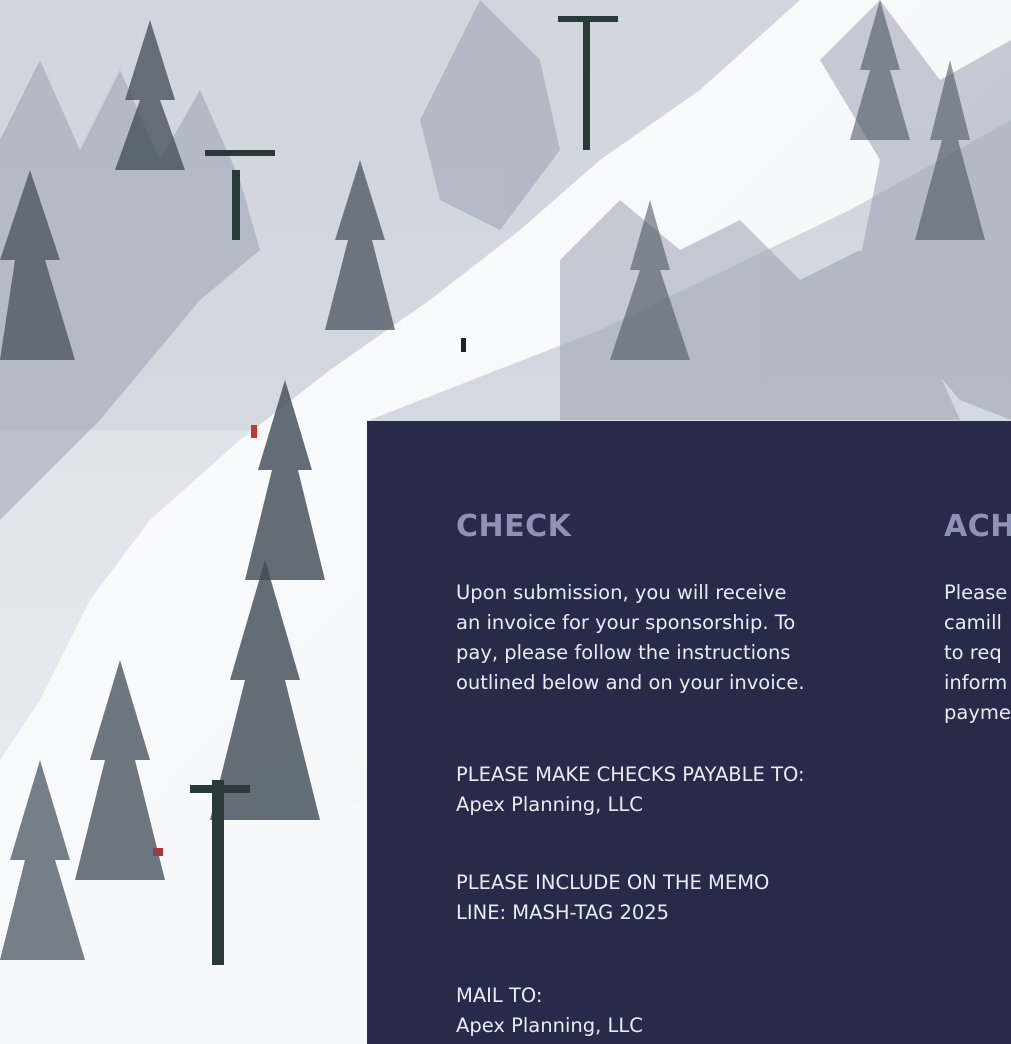 This screenshot has height=1044, width=1011. I want to click on check-mail-block: MAIL TO: Apex Planning, LLC, so click(549, 1011).